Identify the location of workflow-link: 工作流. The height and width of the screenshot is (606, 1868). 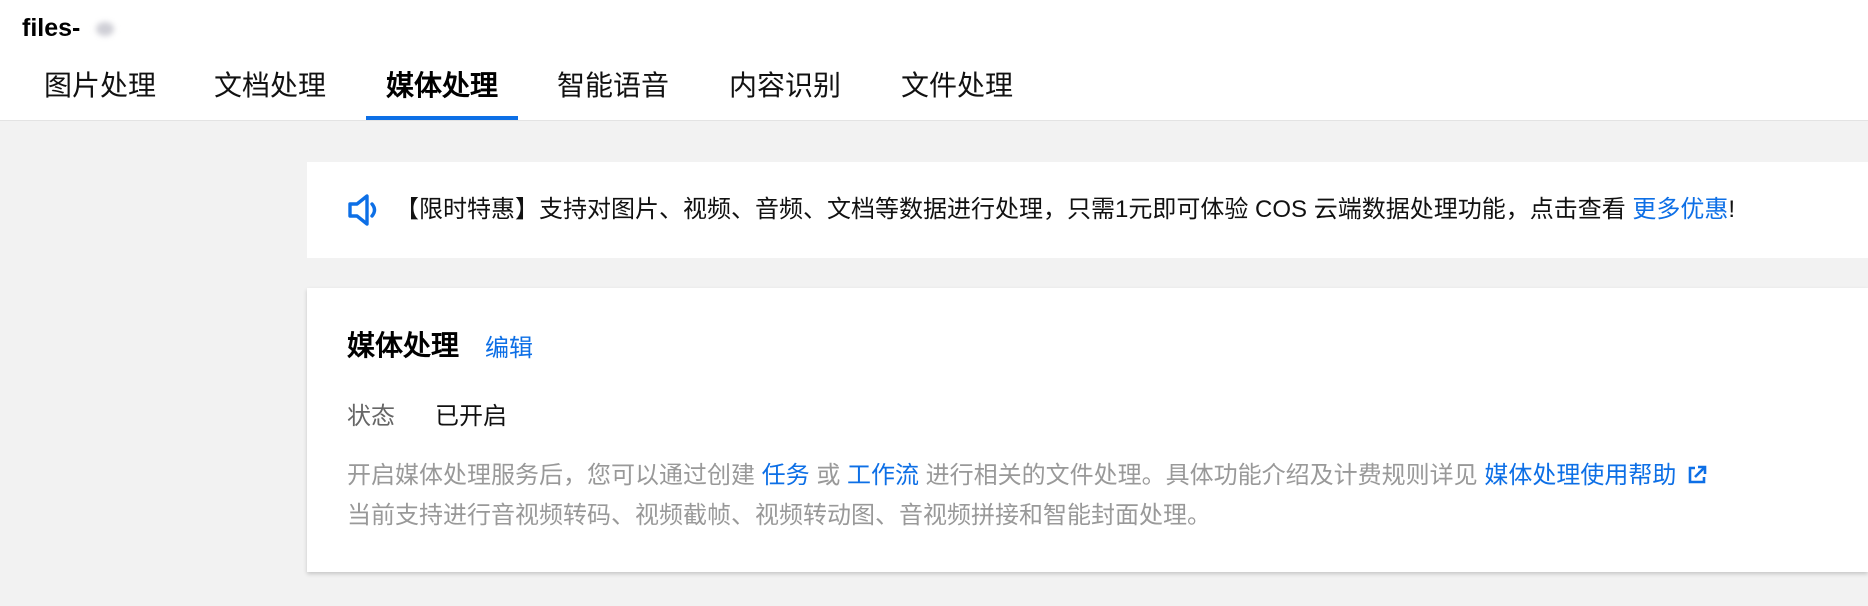
(883, 475).